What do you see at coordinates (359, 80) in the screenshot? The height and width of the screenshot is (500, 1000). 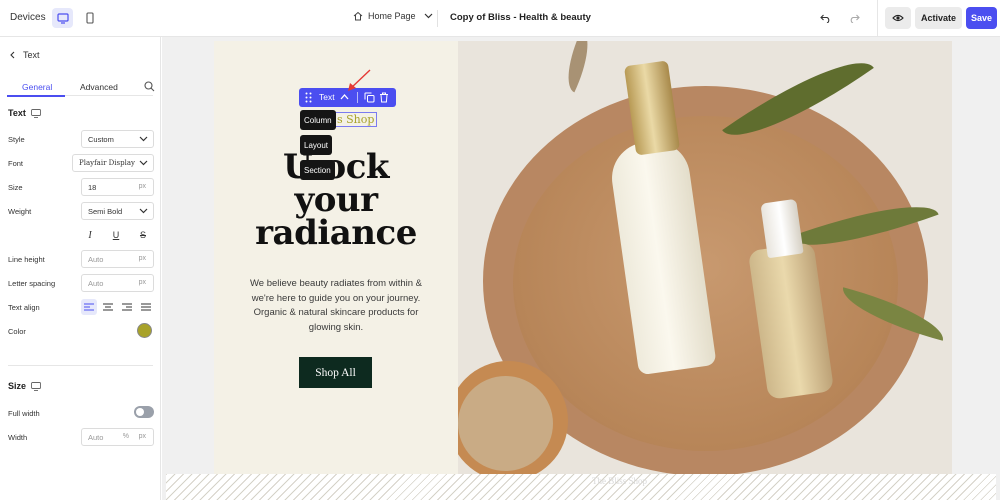 I see `annotation-arrow-icon` at bounding box center [359, 80].